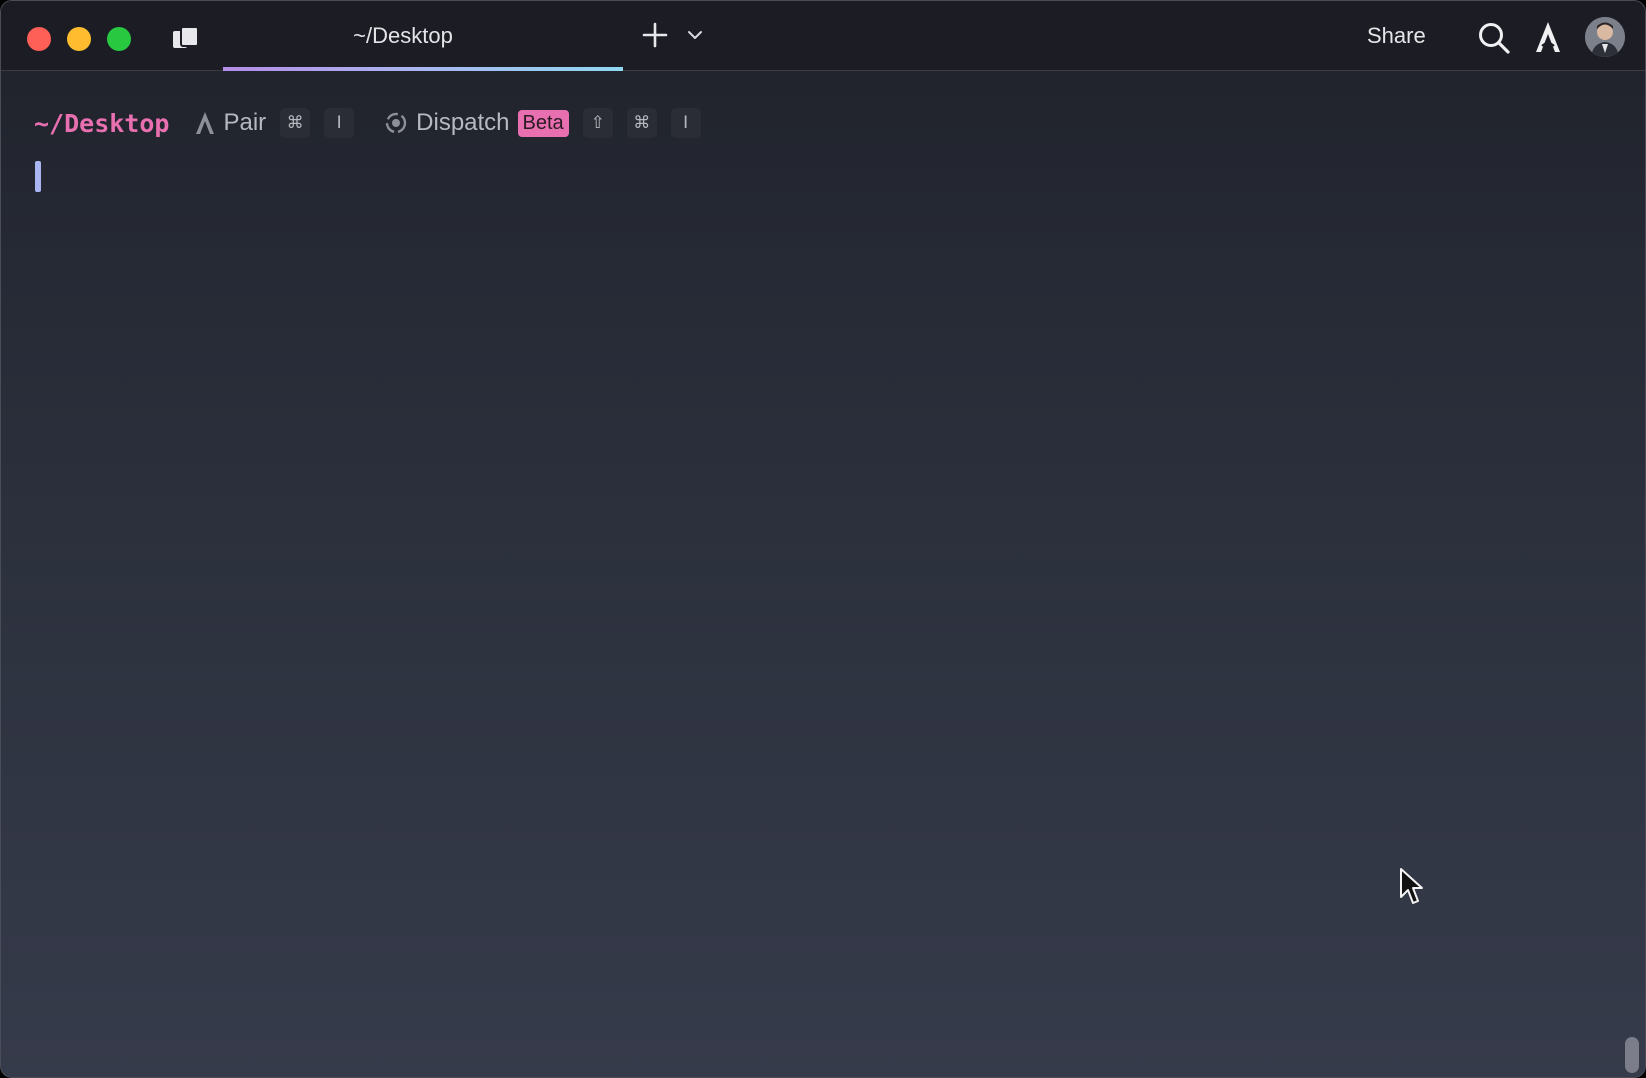 The height and width of the screenshot is (1078, 1646). I want to click on search-icon, so click(1494, 38).